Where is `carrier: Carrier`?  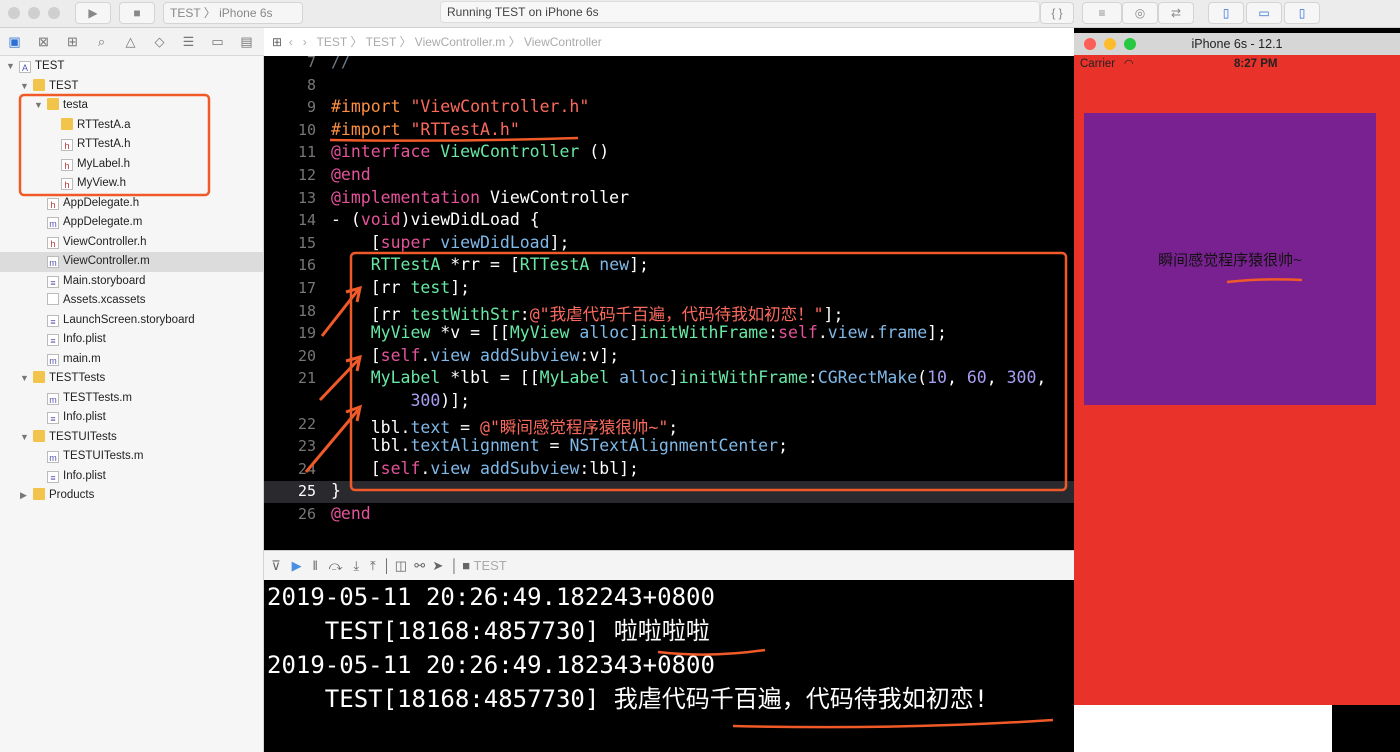
carrier: Carrier is located at coordinates (1098, 64).